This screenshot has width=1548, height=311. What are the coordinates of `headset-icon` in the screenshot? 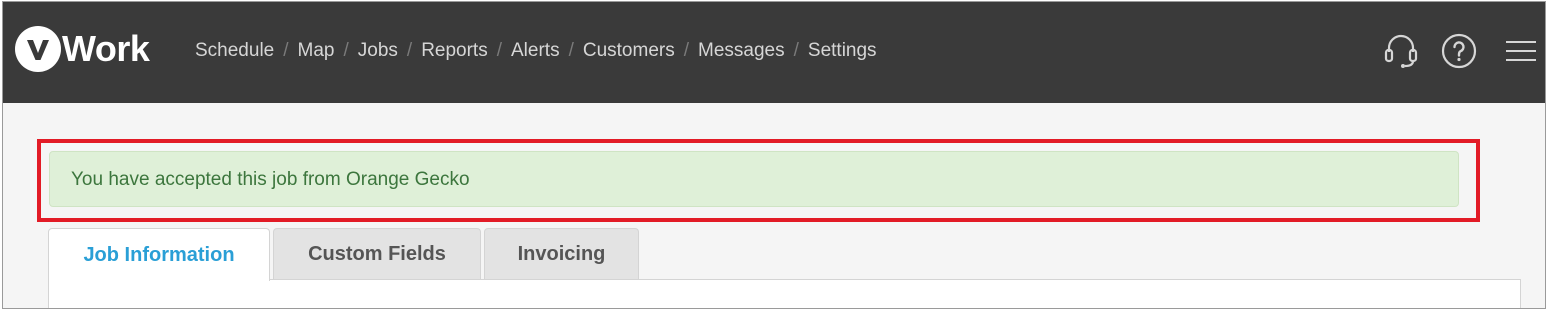 It's located at (1401, 51).